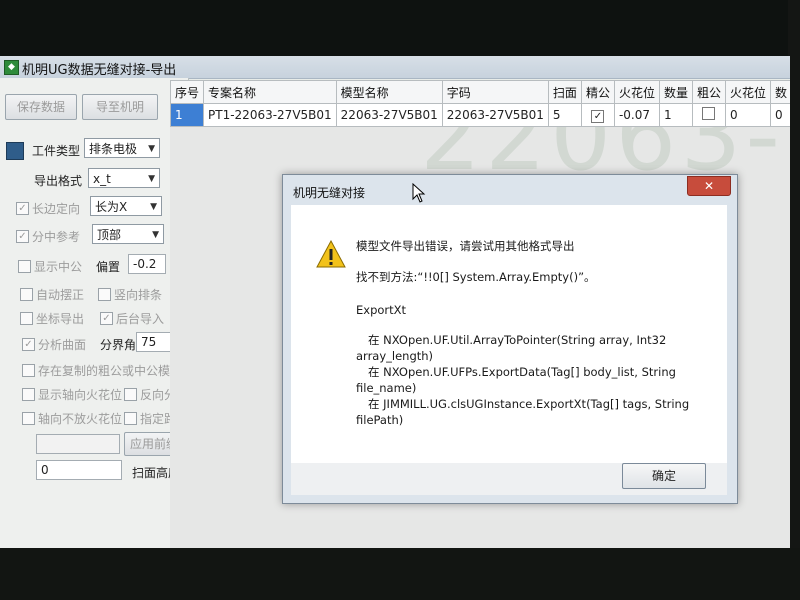  Describe the element at coordinates (664, 476) in the screenshot. I see `ok-button: 确定` at that location.